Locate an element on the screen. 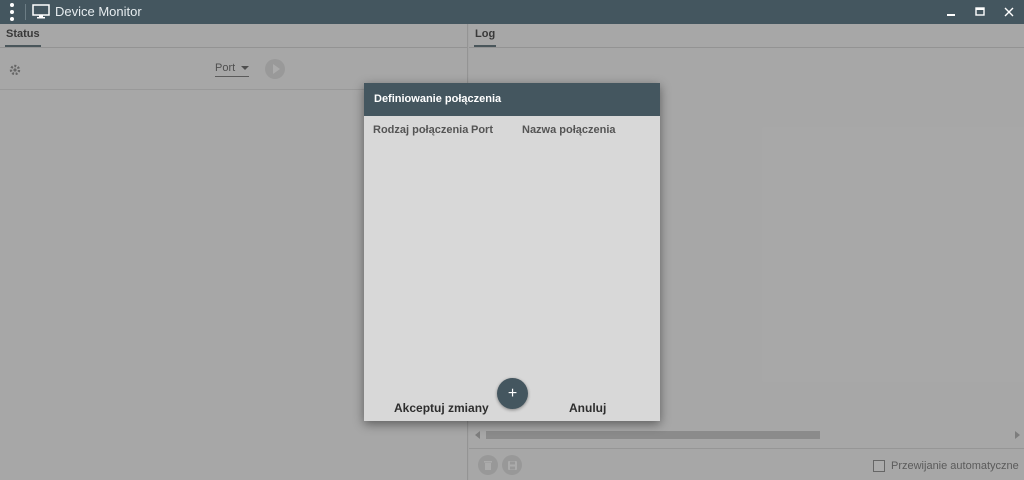 This screenshot has height=480, width=1024. minimize-icon is located at coordinates (951, 15).